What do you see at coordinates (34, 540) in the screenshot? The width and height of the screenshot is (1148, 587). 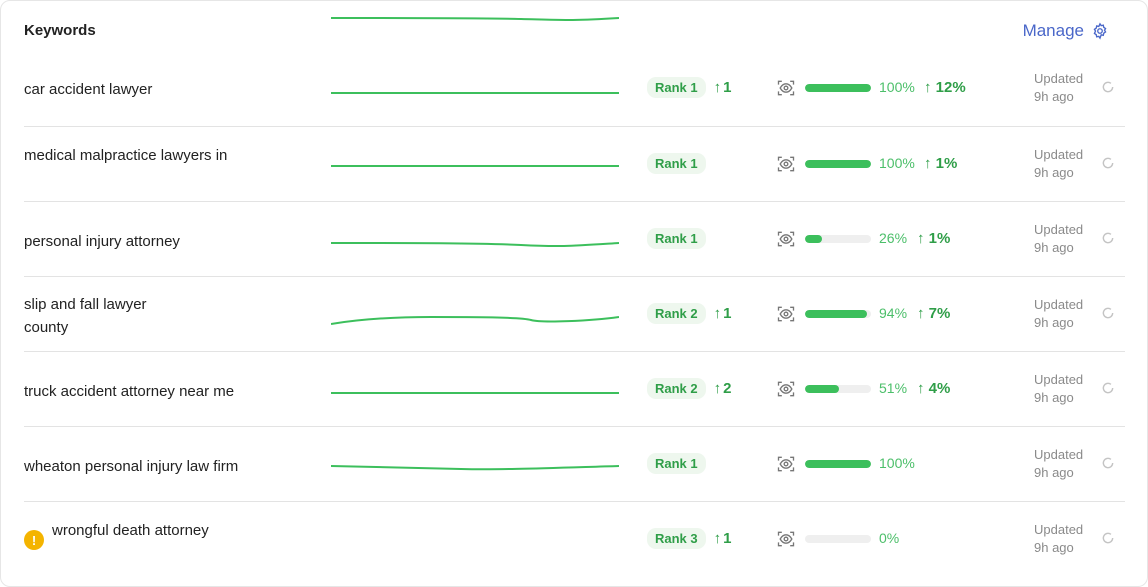 I see `warning-icon: !` at bounding box center [34, 540].